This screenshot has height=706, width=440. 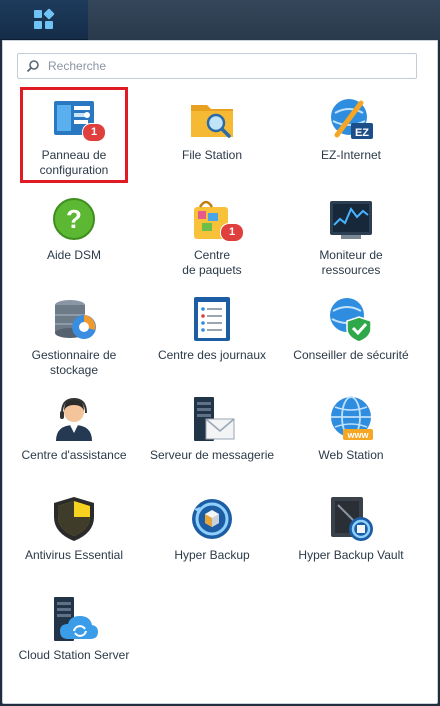 What do you see at coordinates (351, 262) in the screenshot?
I see `app-label: Moniteur de ressources` at bounding box center [351, 262].